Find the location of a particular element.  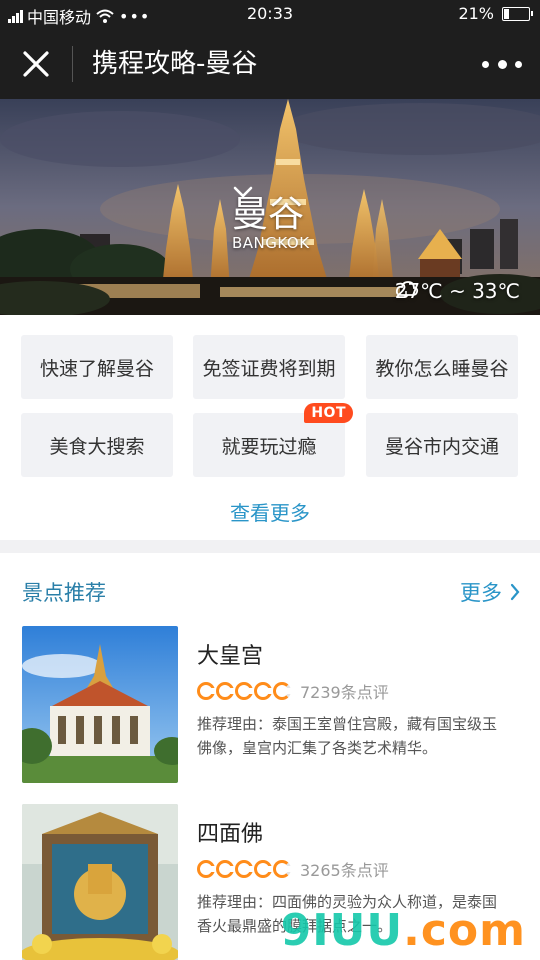

status-bar: 中国移动 ••• 20:33 21% is located at coordinates (270, 14).